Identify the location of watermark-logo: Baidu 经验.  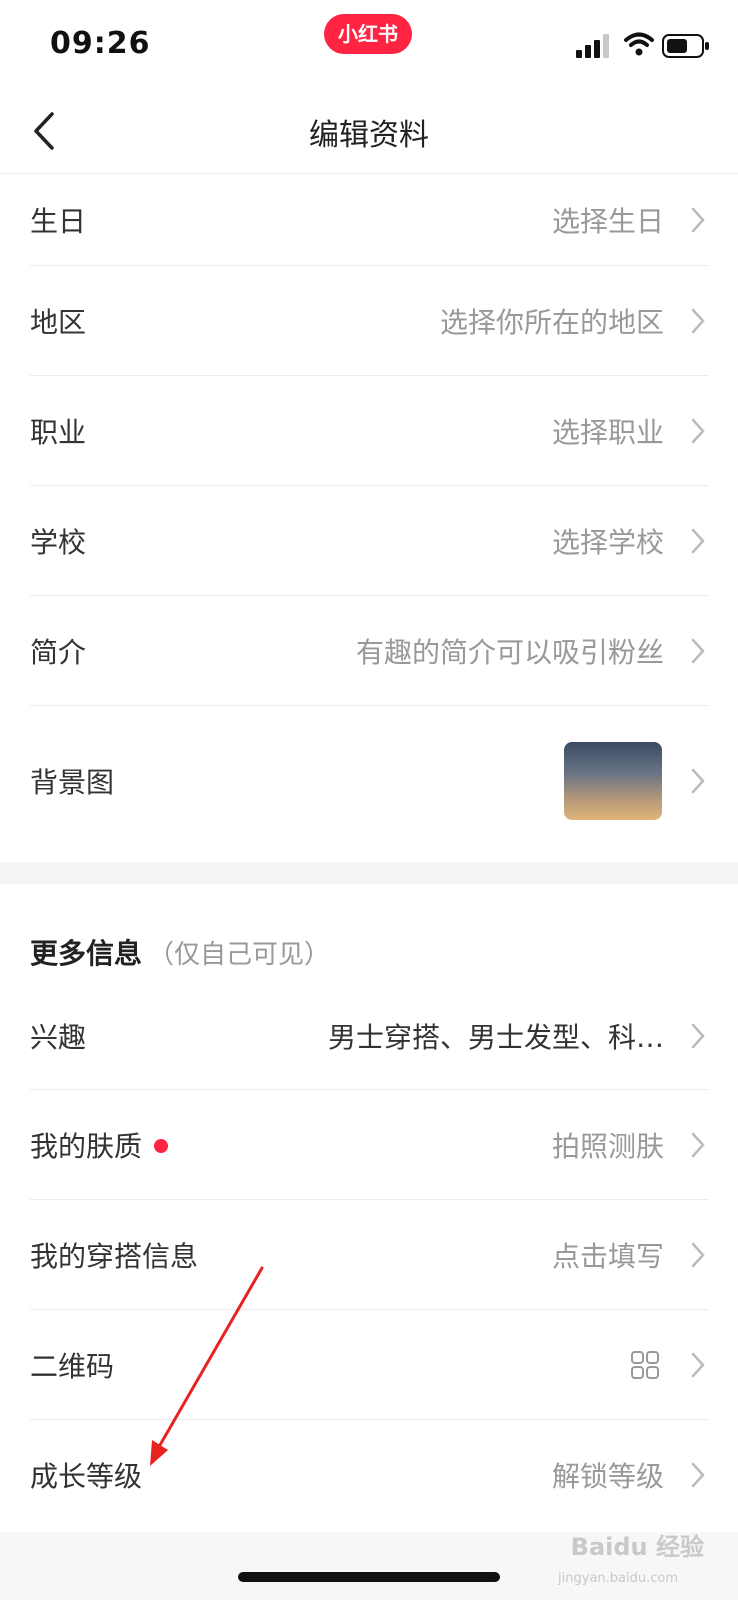
(637, 1547).